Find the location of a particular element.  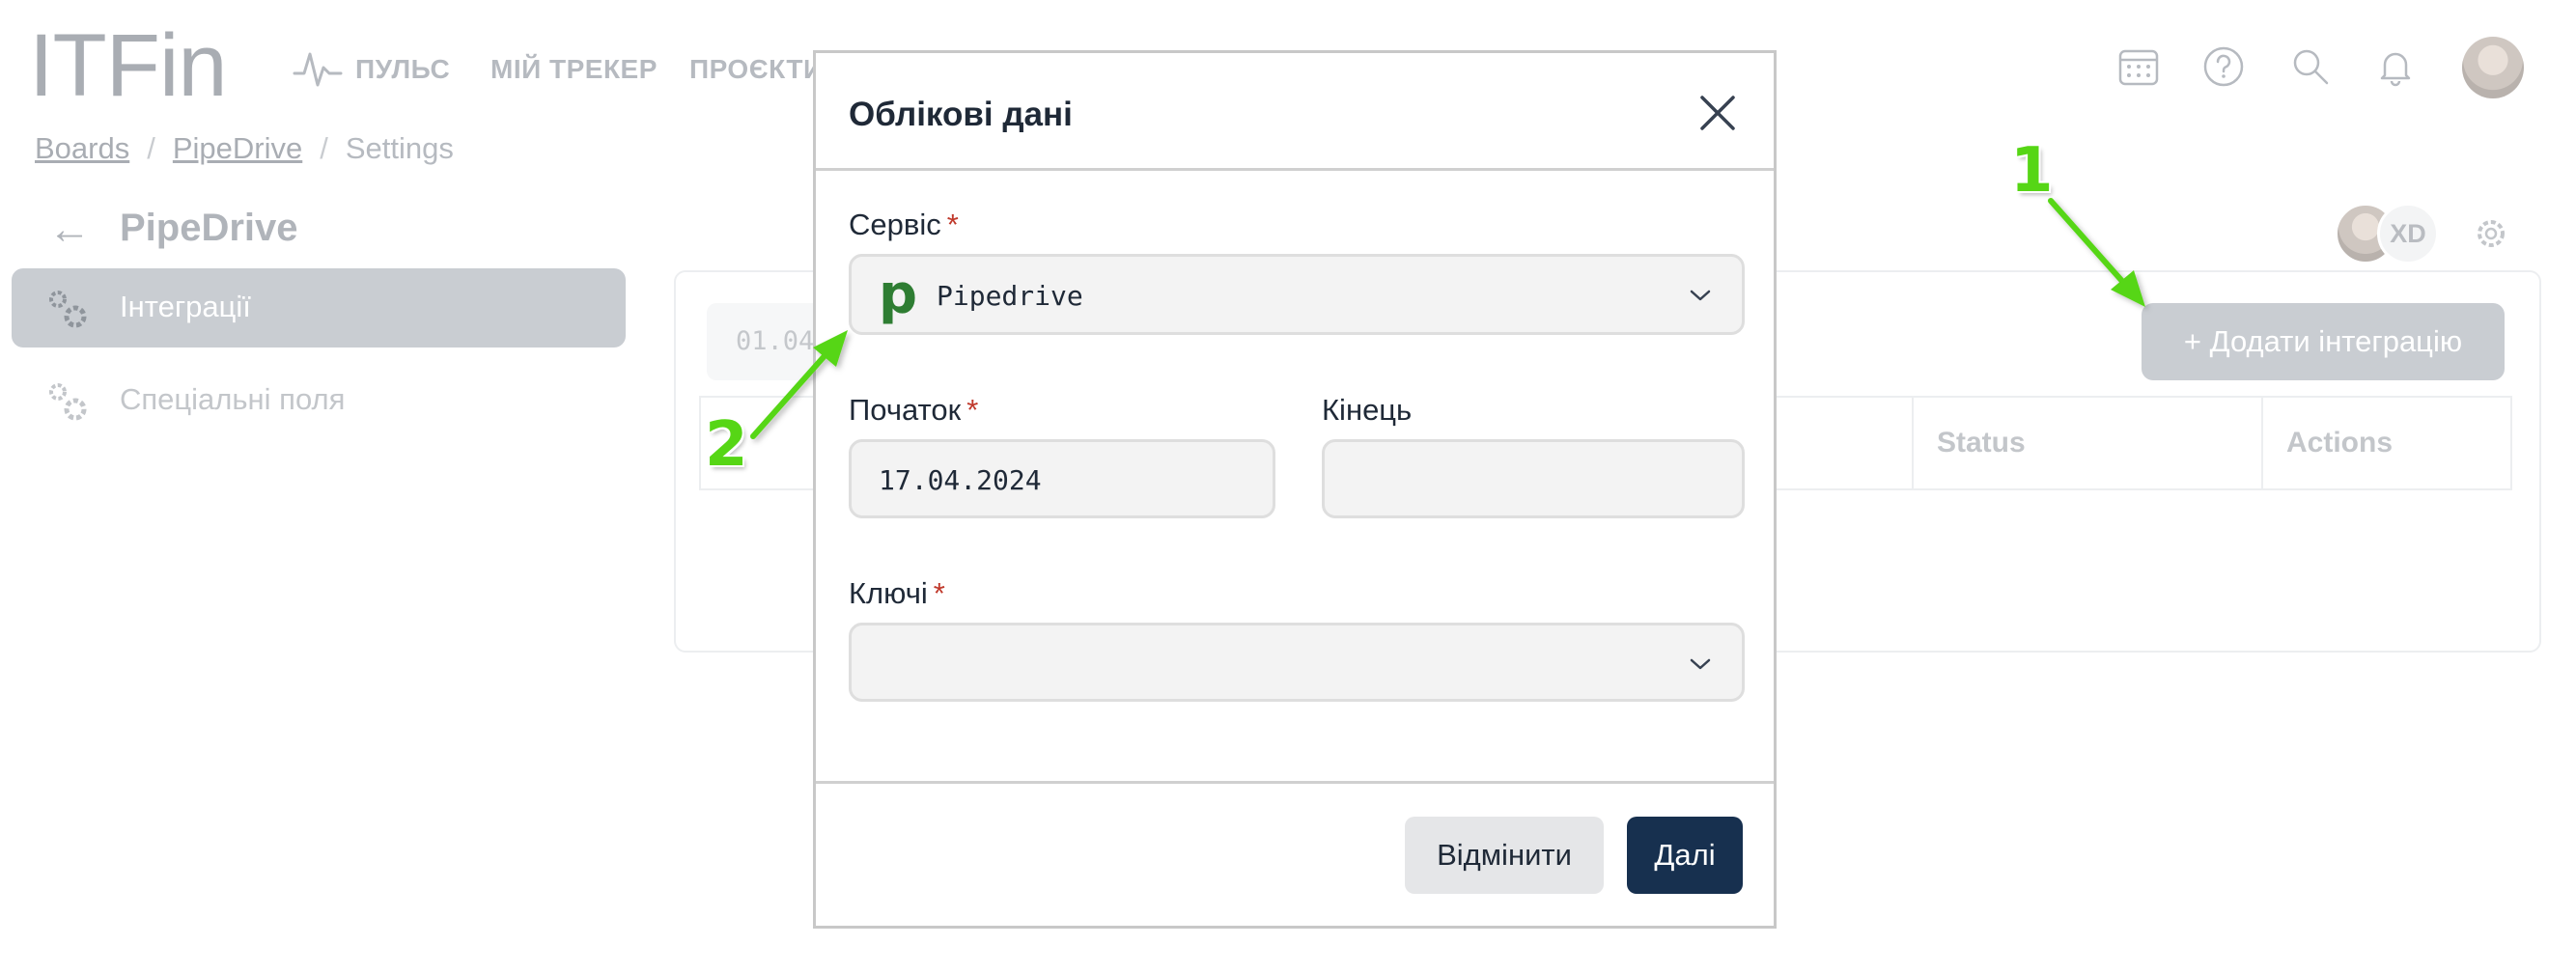

start-label-text: Початок is located at coordinates (906, 410).